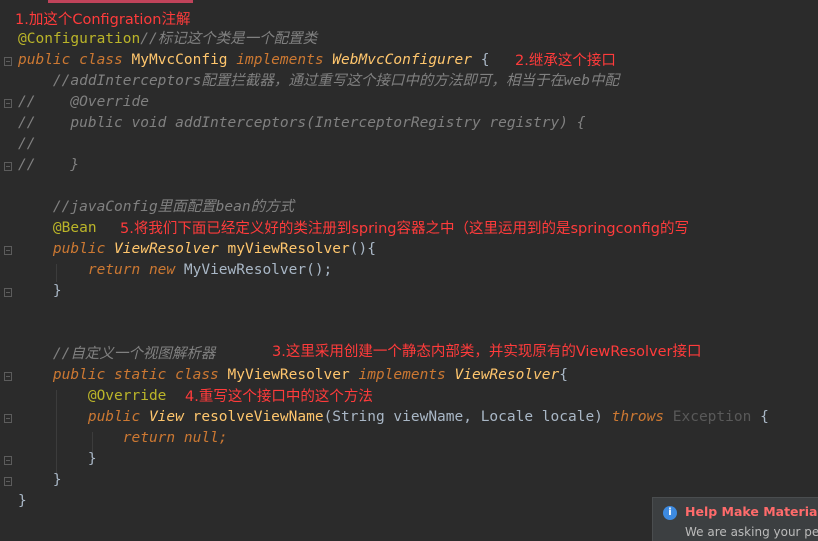 Image resolution: width=818 pixels, height=541 pixels. I want to click on annotation-1: 1.加这个Configration注解, so click(103, 20).